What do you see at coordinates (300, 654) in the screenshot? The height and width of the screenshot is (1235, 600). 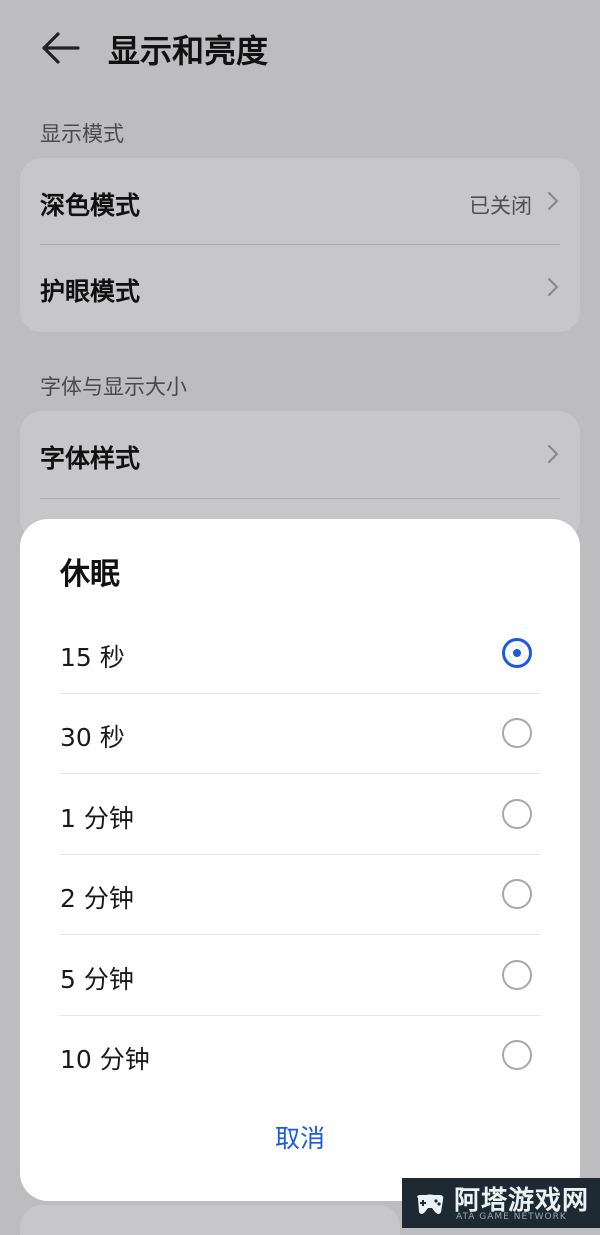 I see `sleep-option-15s: 15 秒` at bounding box center [300, 654].